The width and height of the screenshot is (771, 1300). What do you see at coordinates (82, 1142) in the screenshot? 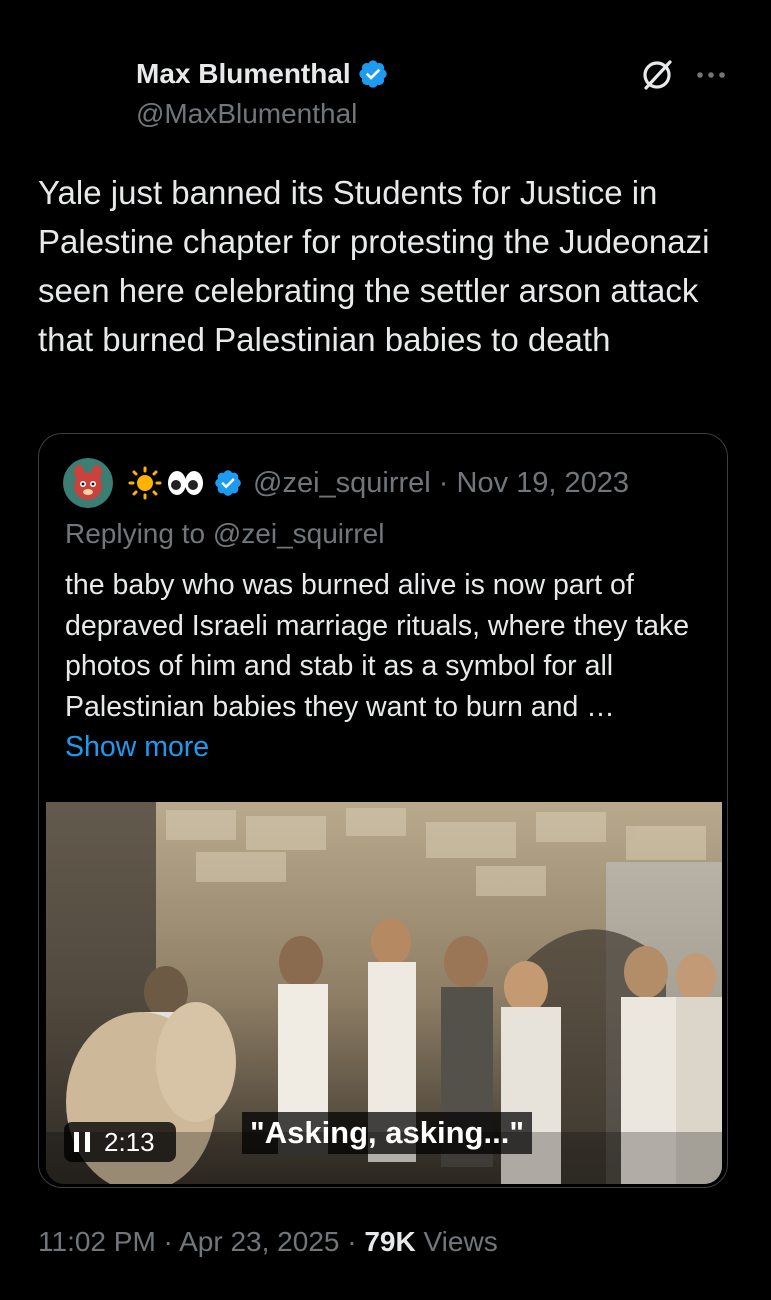
I see `pause-icon` at bounding box center [82, 1142].